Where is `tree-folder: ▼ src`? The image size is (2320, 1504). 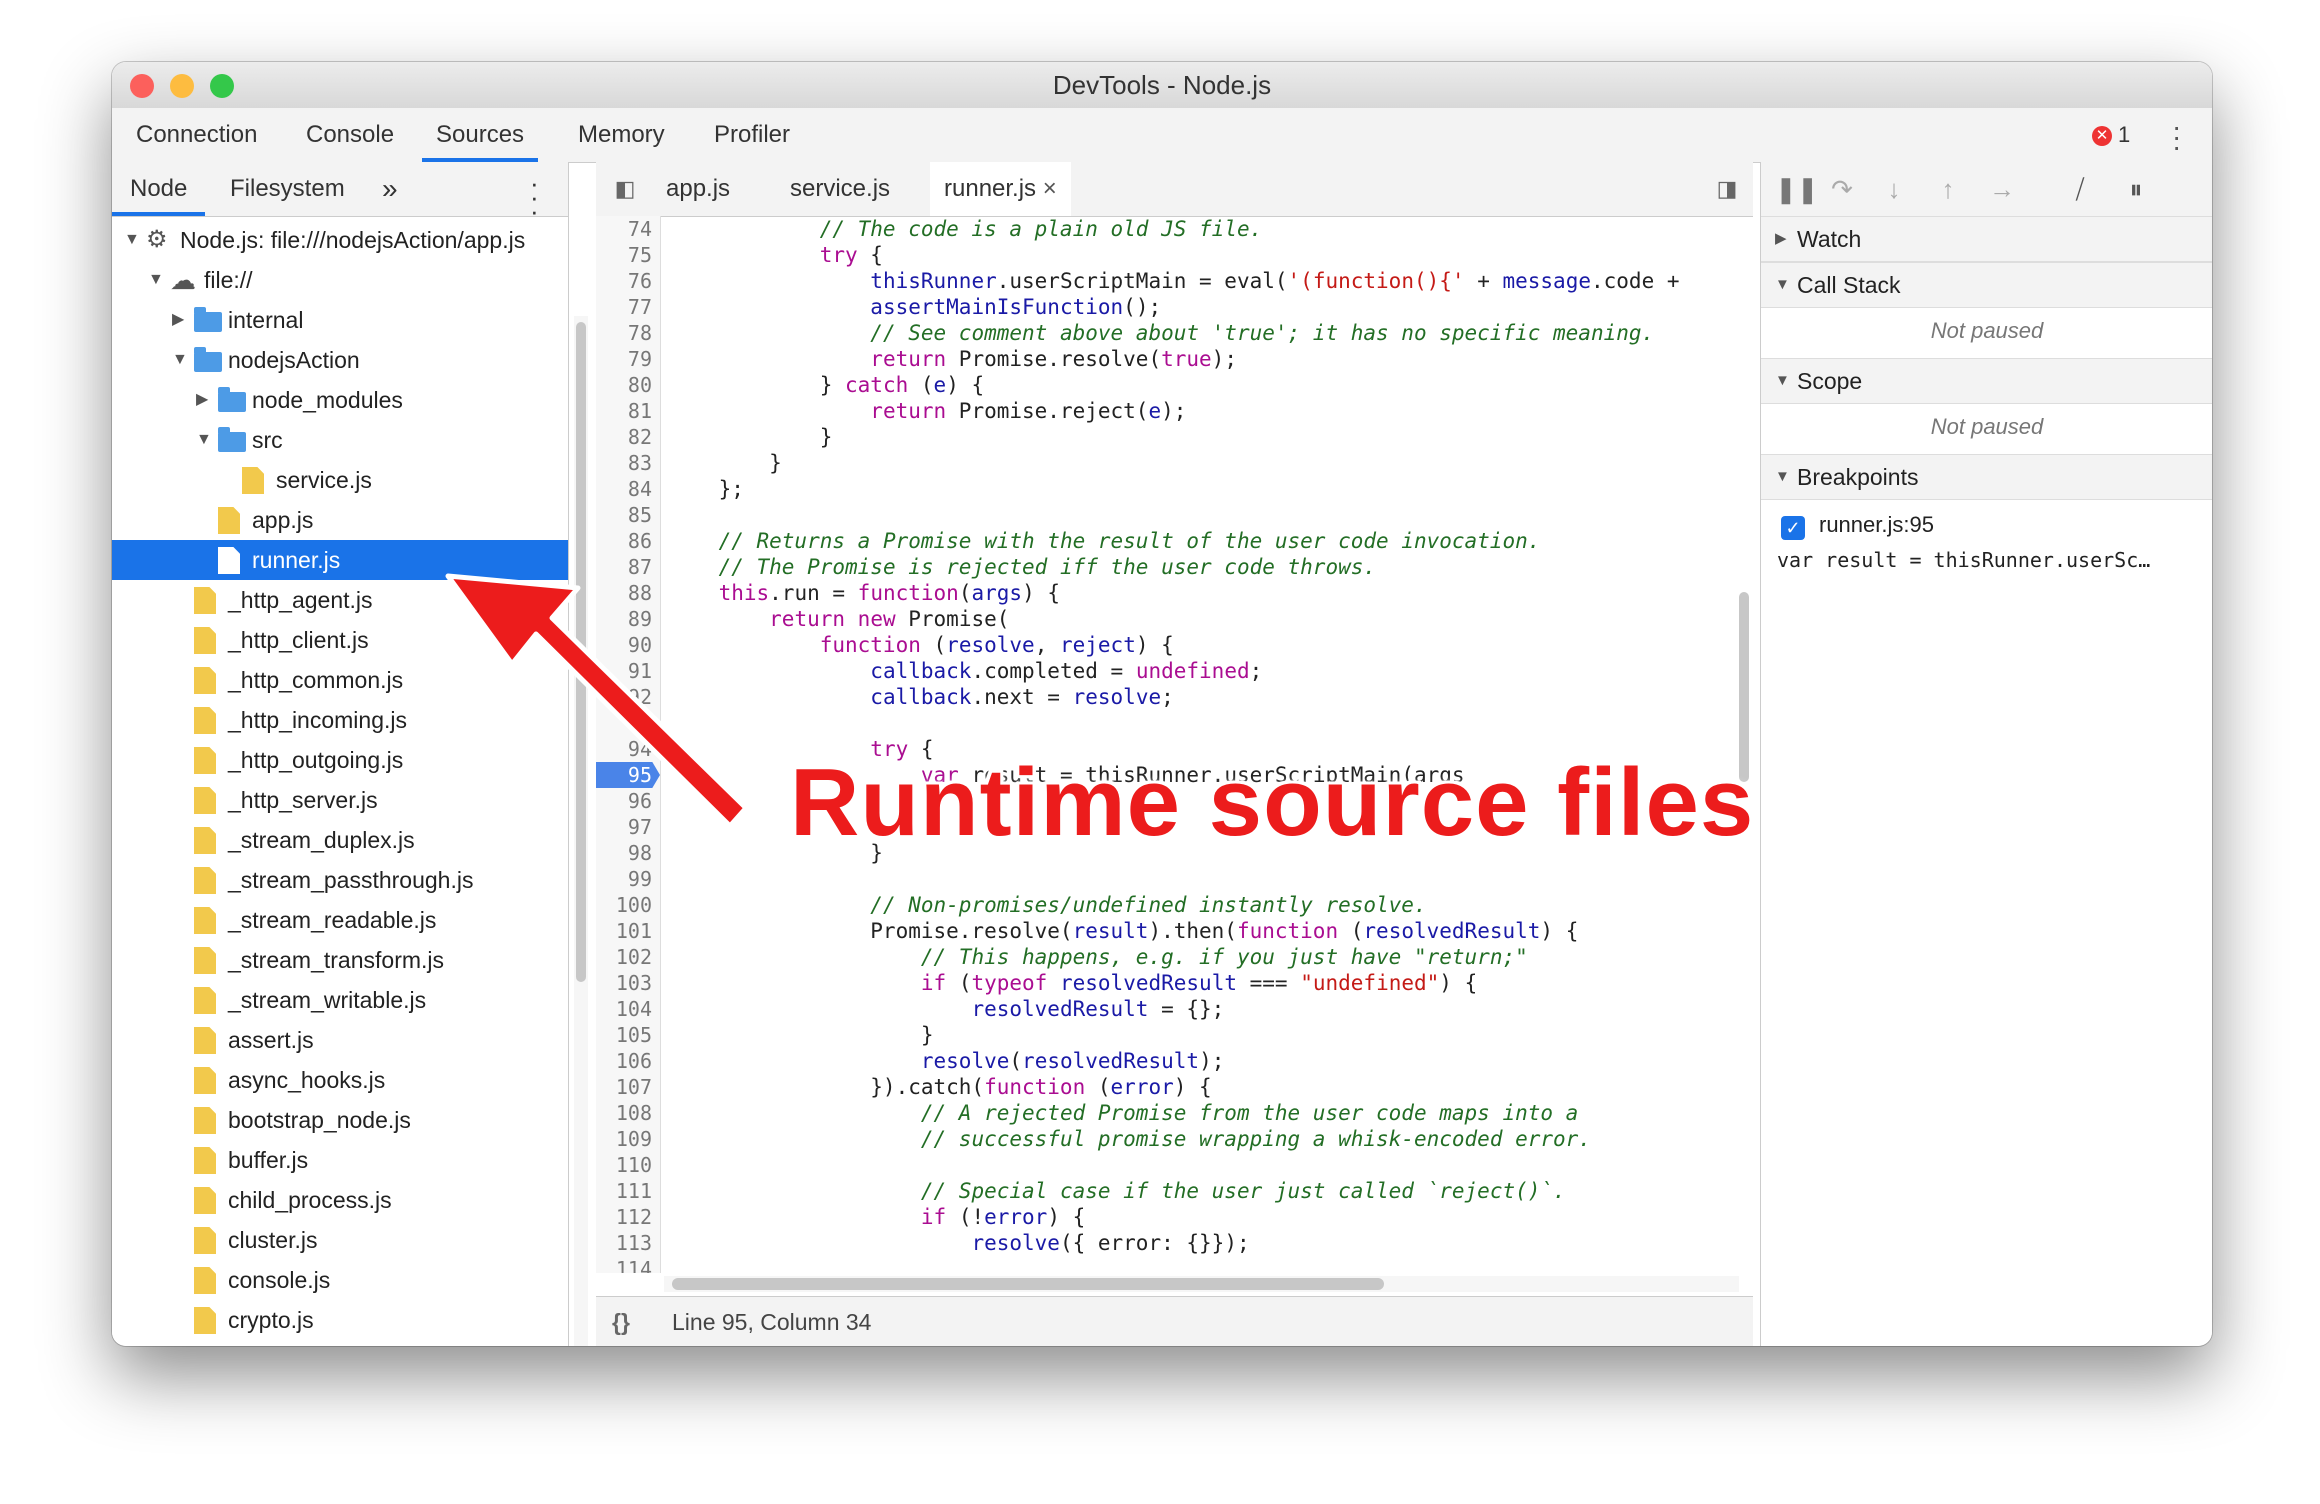
tree-folder: ▼ src is located at coordinates (340, 440).